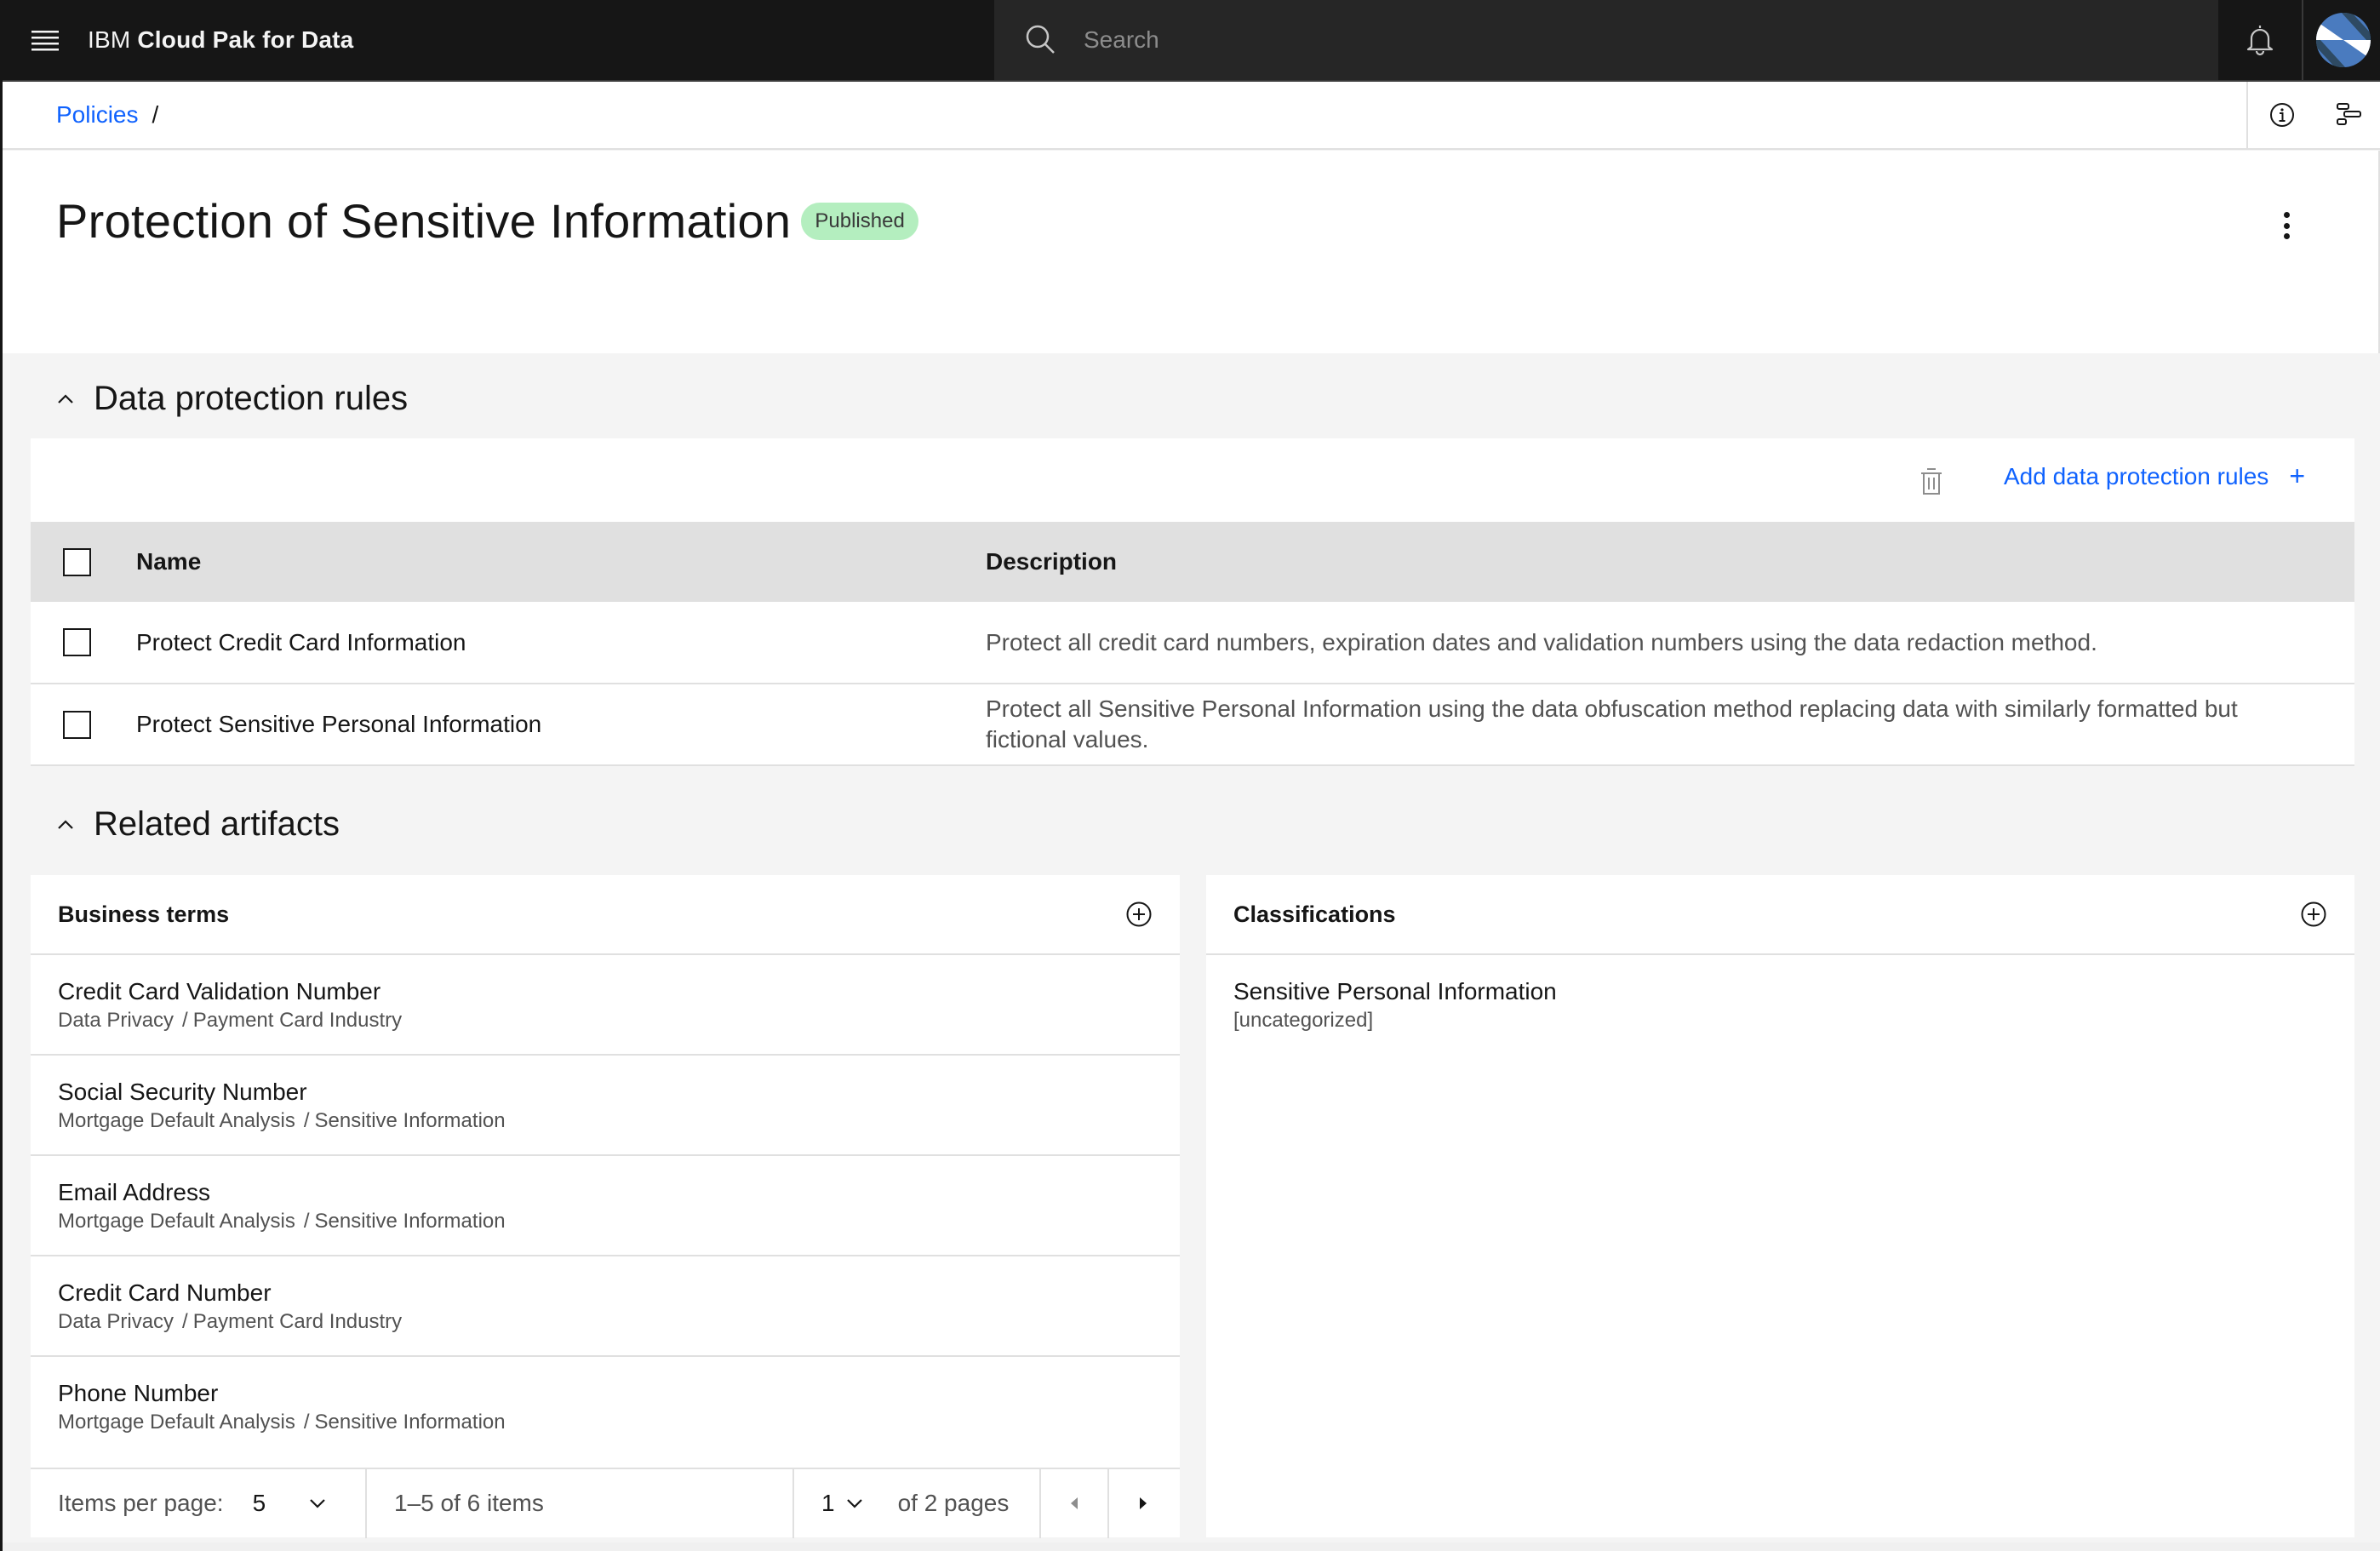  I want to click on user-profile-button, so click(2341, 40).